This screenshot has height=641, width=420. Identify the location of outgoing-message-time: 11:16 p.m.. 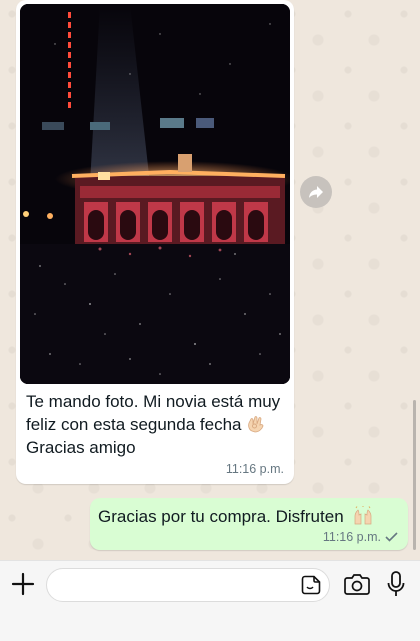
(351, 537).